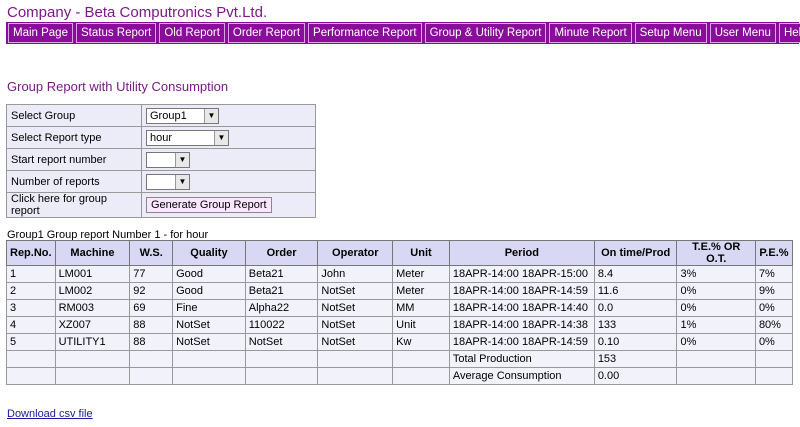 The height and width of the screenshot is (427, 800). I want to click on num-reports-label: Number of reports, so click(74, 181).